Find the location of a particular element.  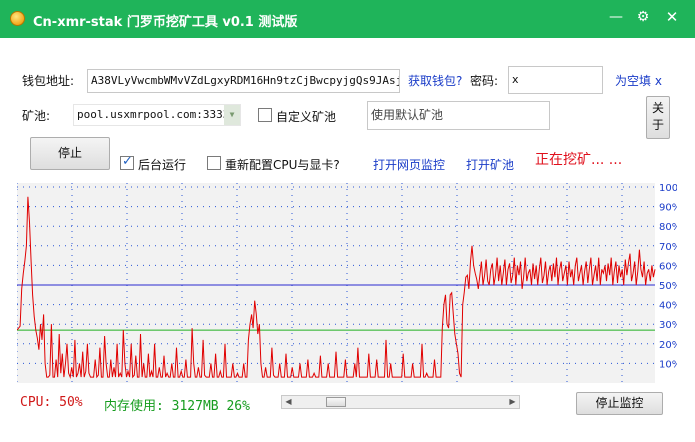

chart-scrollbar: ◀ ▶ is located at coordinates (400, 402).